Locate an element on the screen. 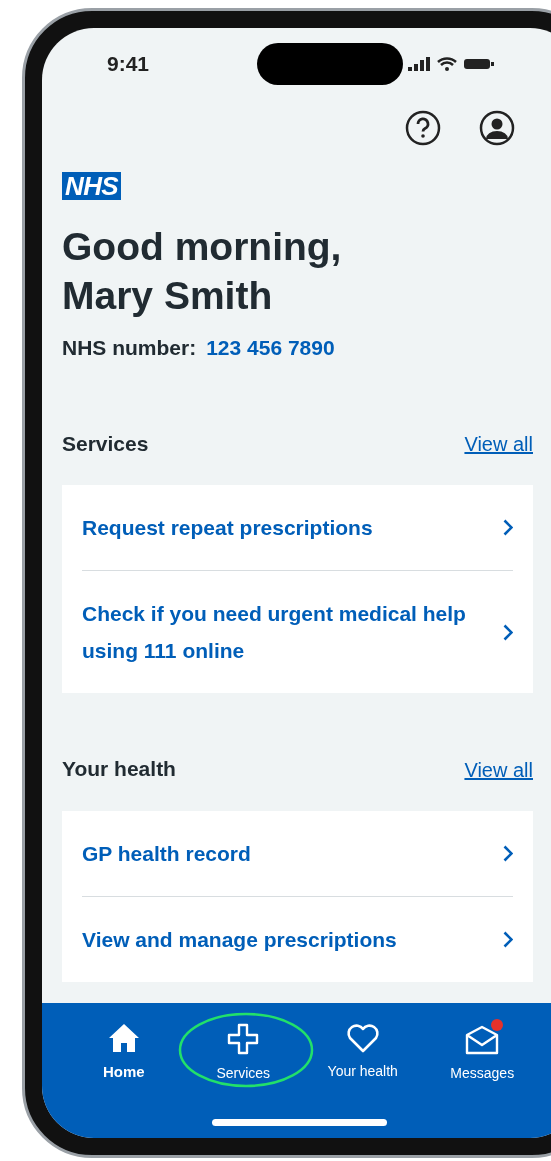 The height and width of the screenshot is (1161, 551). nav-tab: Messages is located at coordinates (482, 1053).